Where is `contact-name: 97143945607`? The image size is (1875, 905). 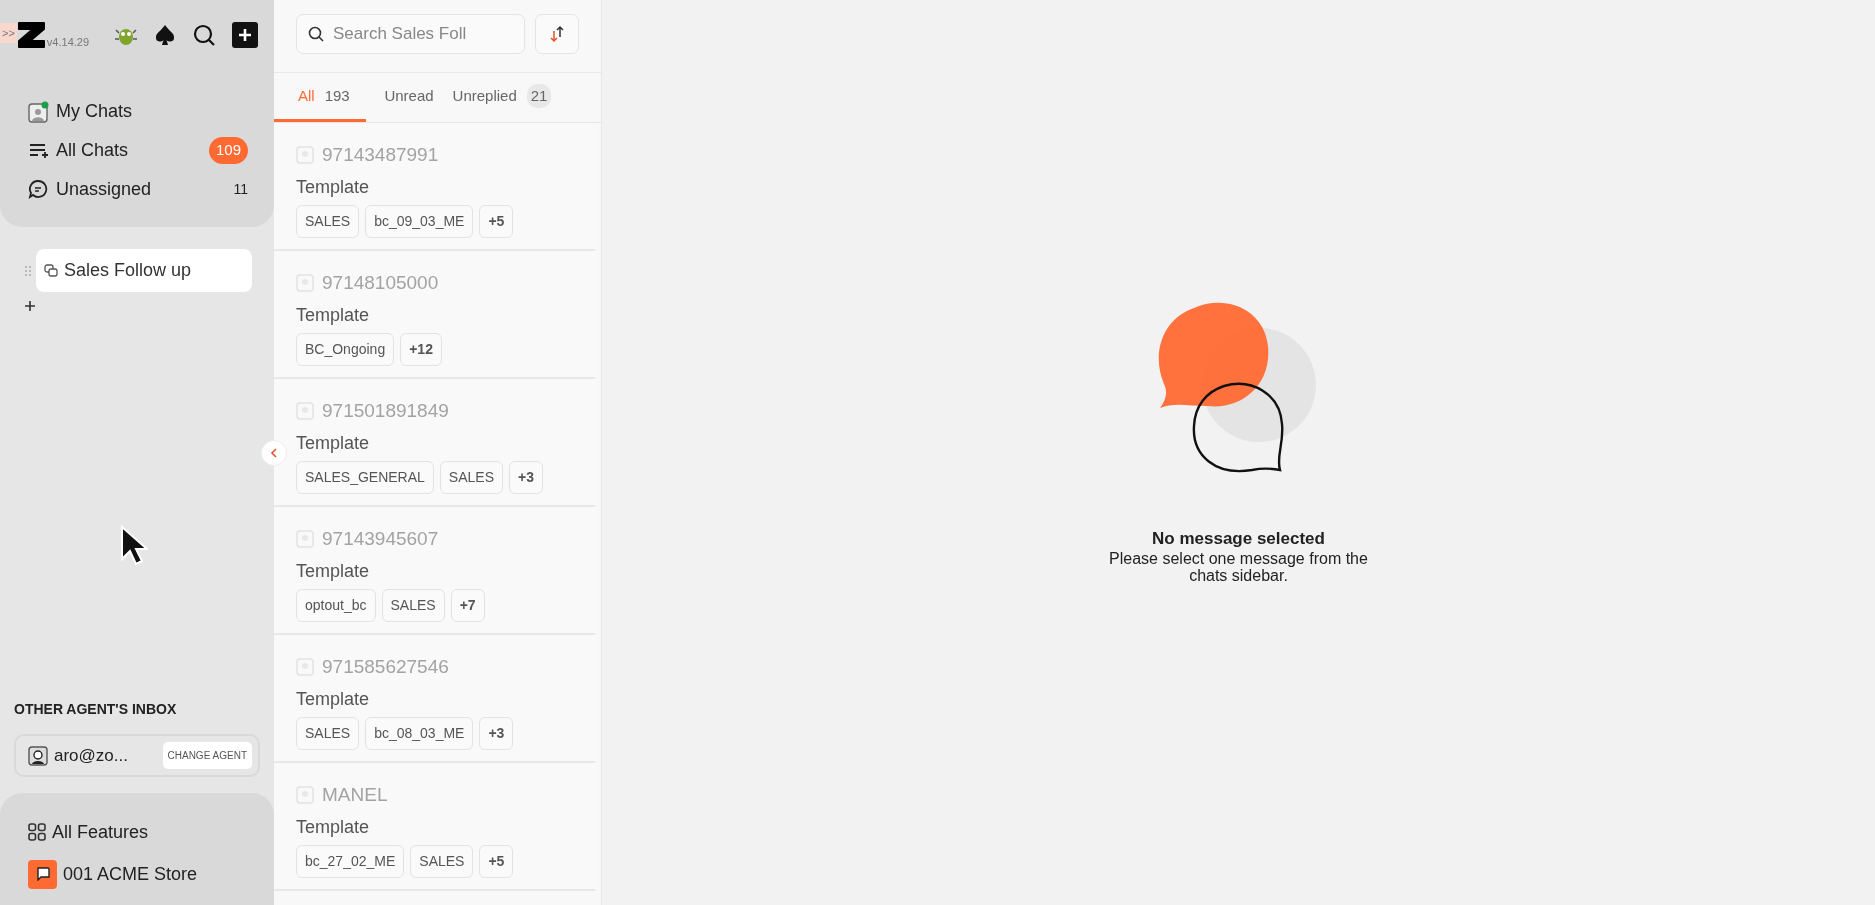 contact-name: 97143945607 is located at coordinates (380, 539).